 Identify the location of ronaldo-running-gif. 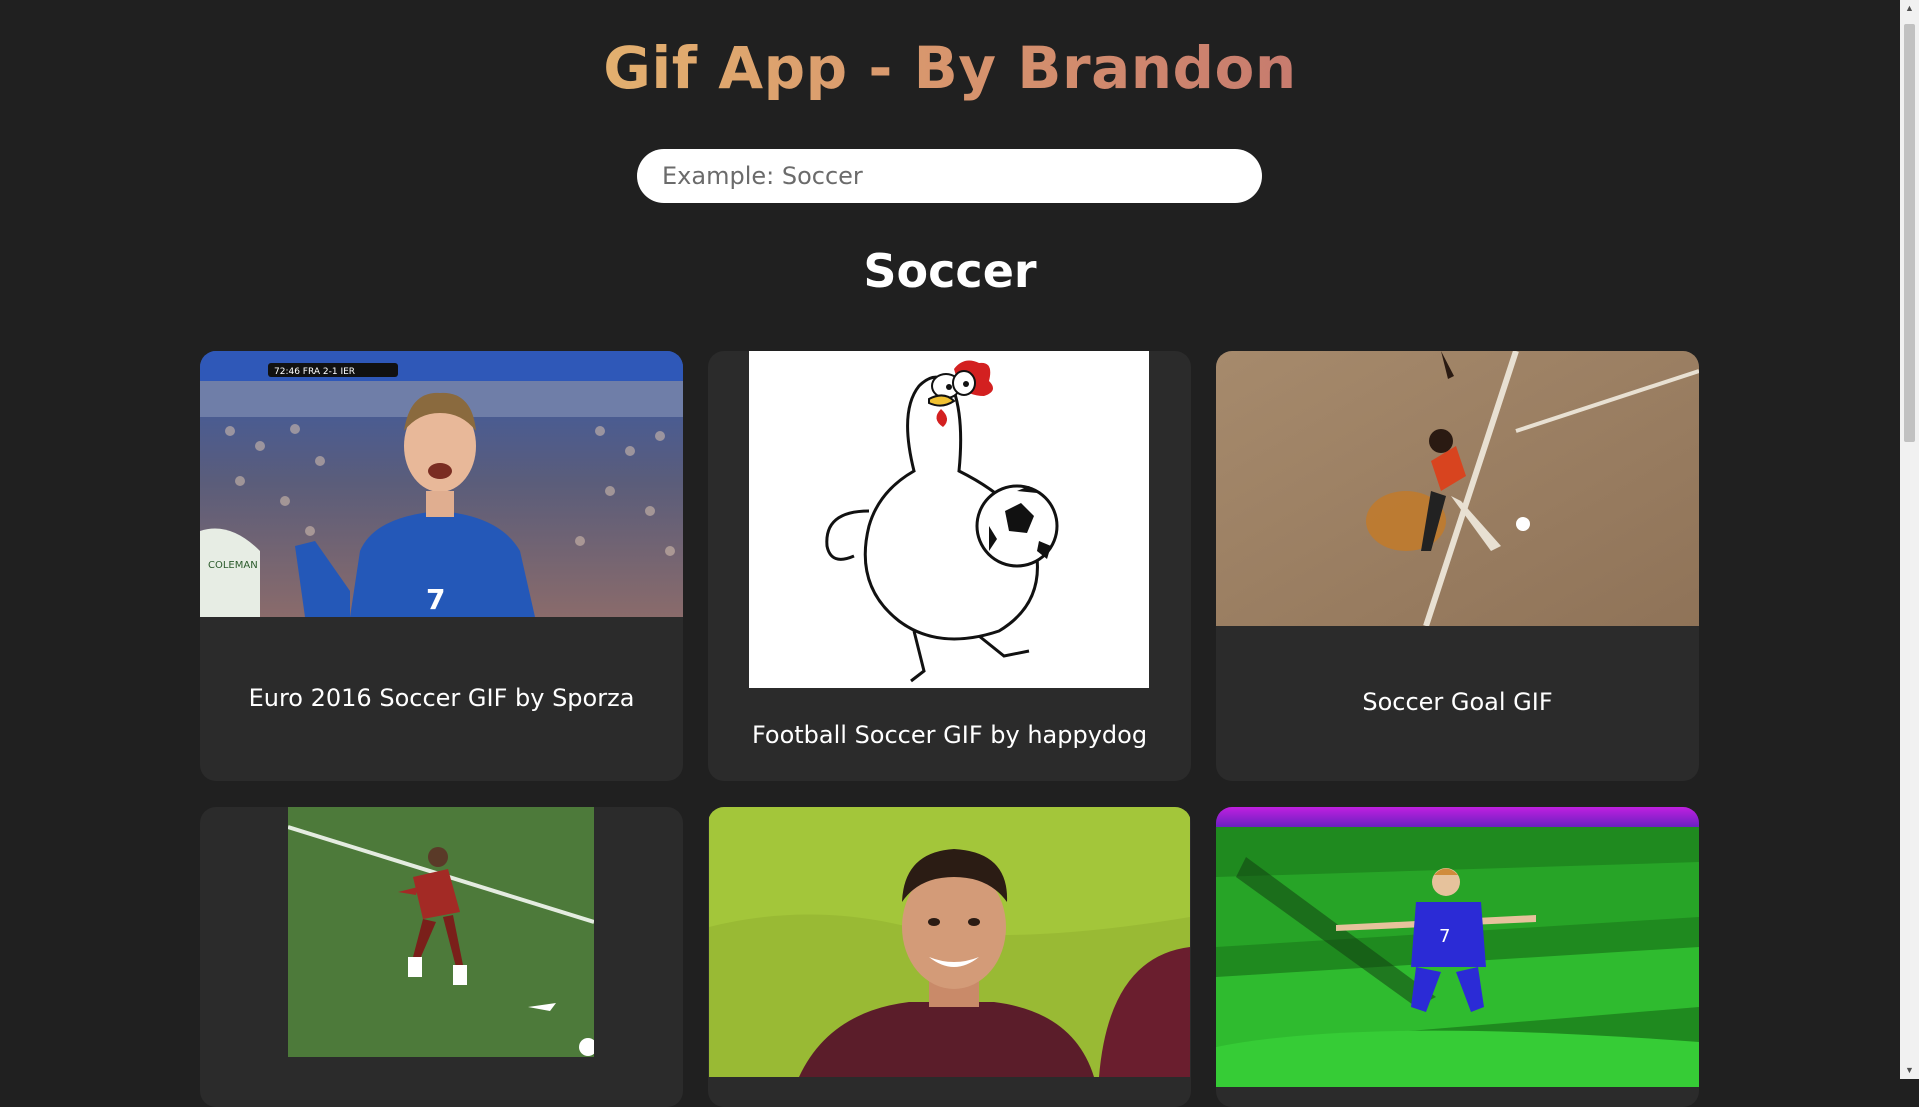
(441, 932).